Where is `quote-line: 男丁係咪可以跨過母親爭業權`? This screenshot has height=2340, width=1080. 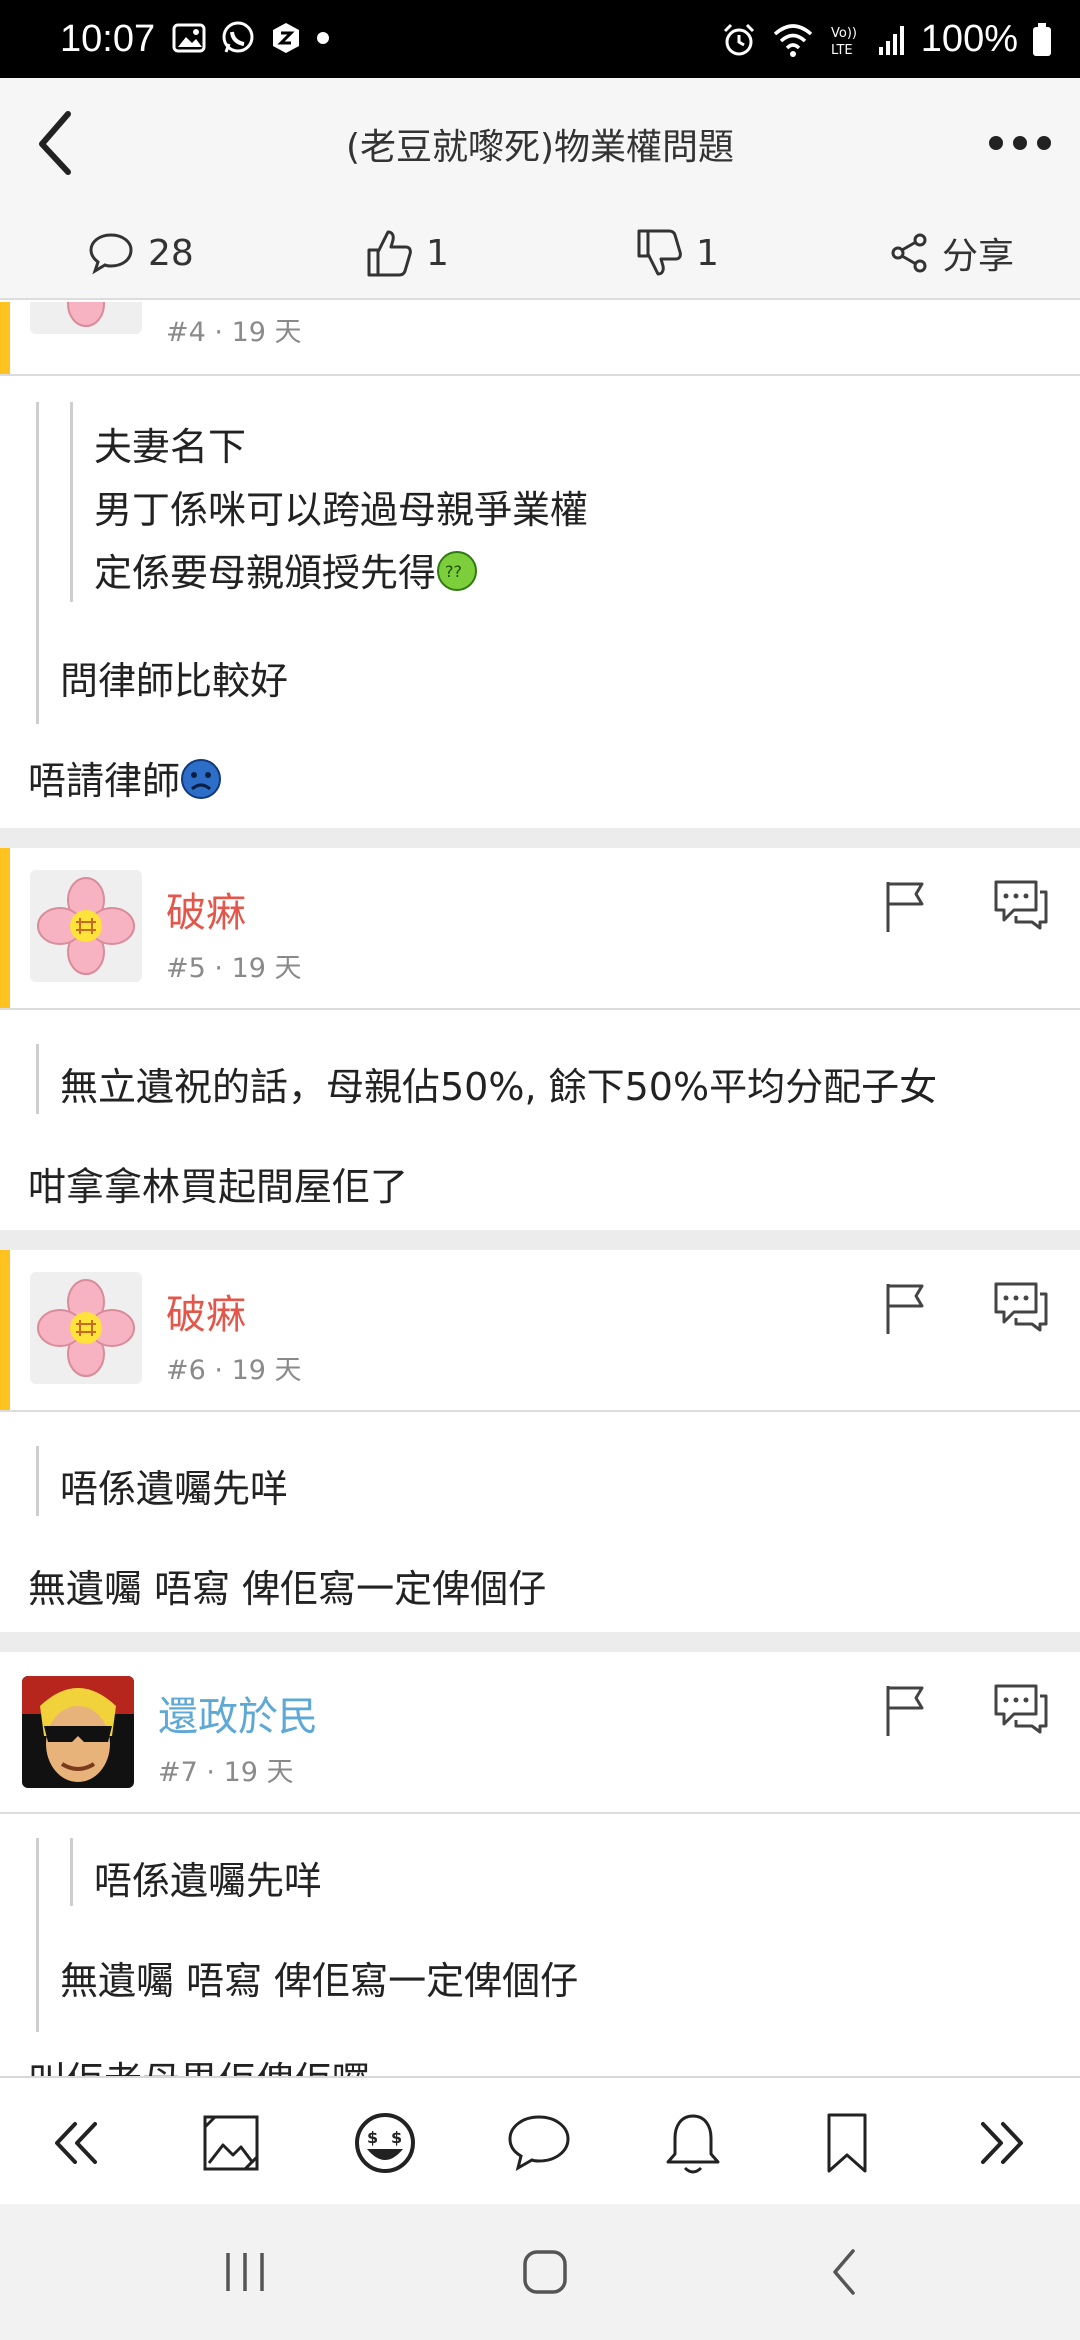
quote-line: 男丁係咪可以跨過母親爭業權 is located at coordinates (341, 510).